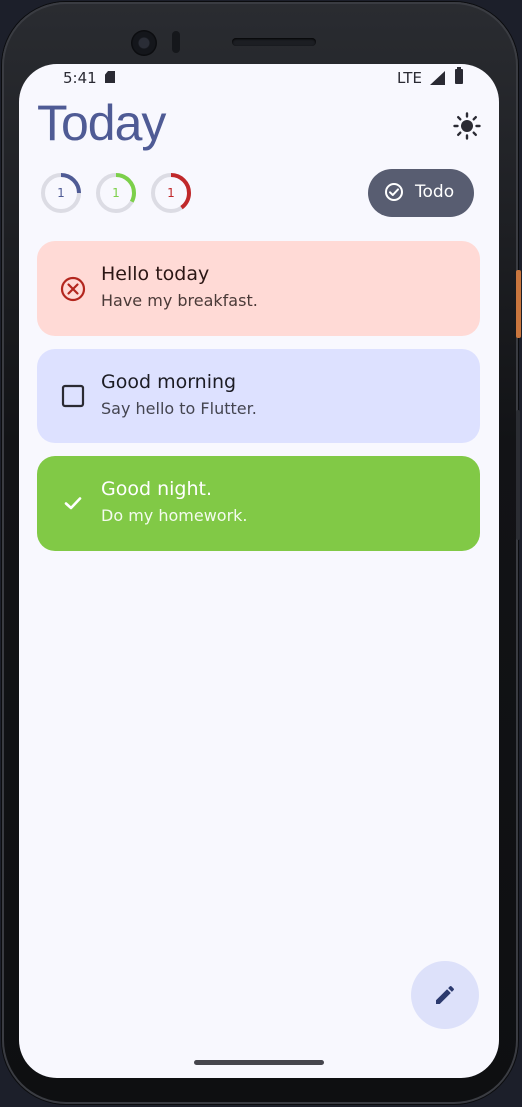 The width and height of the screenshot is (522, 1107). What do you see at coordinates (144, 43) in the screenshot?
I see `front-camera` at bounding box center [144, 43].